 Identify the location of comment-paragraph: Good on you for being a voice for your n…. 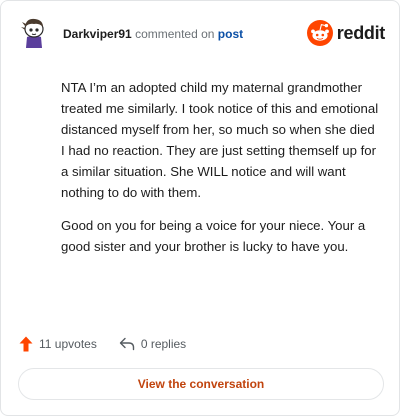
(213, 236).